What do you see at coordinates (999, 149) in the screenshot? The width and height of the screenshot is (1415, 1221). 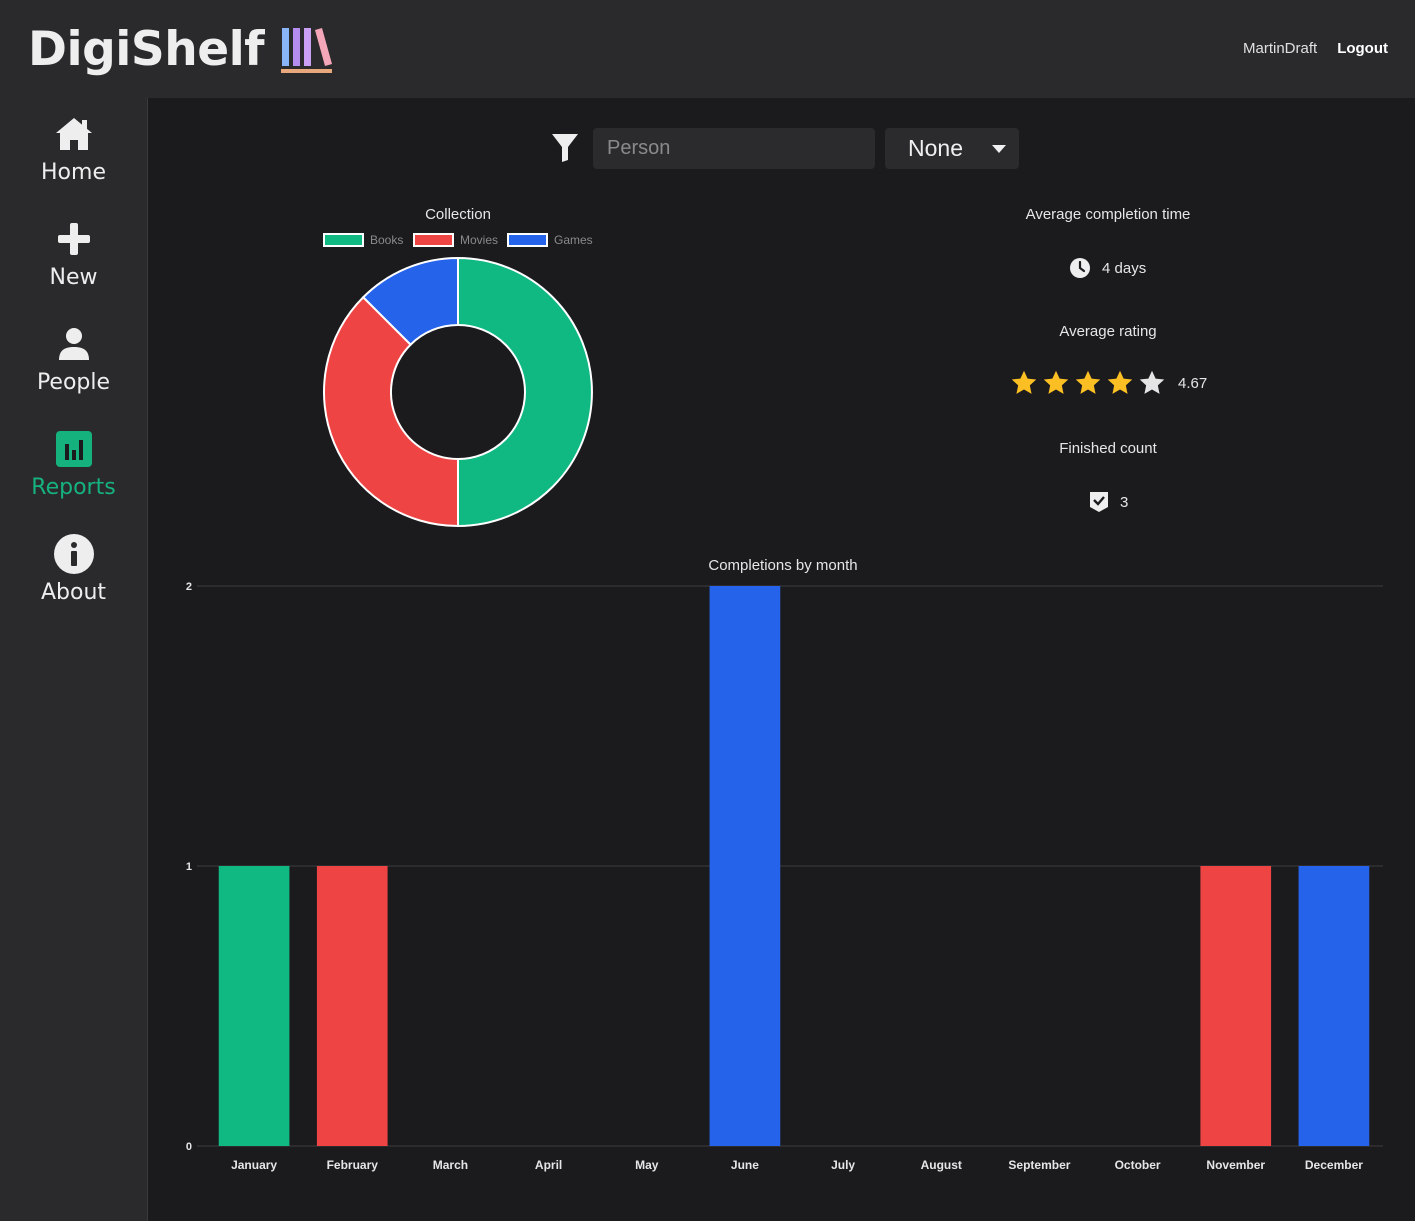 I see `chevron-down-icon` at bounding box center [999, 149].